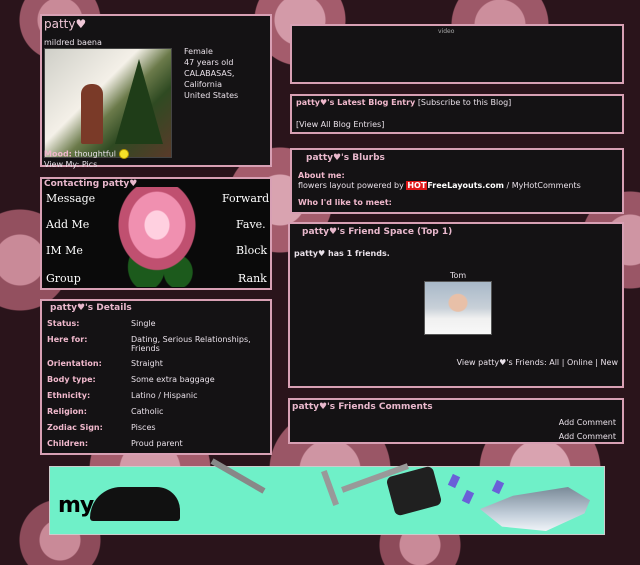 Image resolution: width=640 pixels, height=565 pixels. What do you see at coordinates (92, 114) in the screenshot?
I see `person-shape` at bounding box center [92, 114].